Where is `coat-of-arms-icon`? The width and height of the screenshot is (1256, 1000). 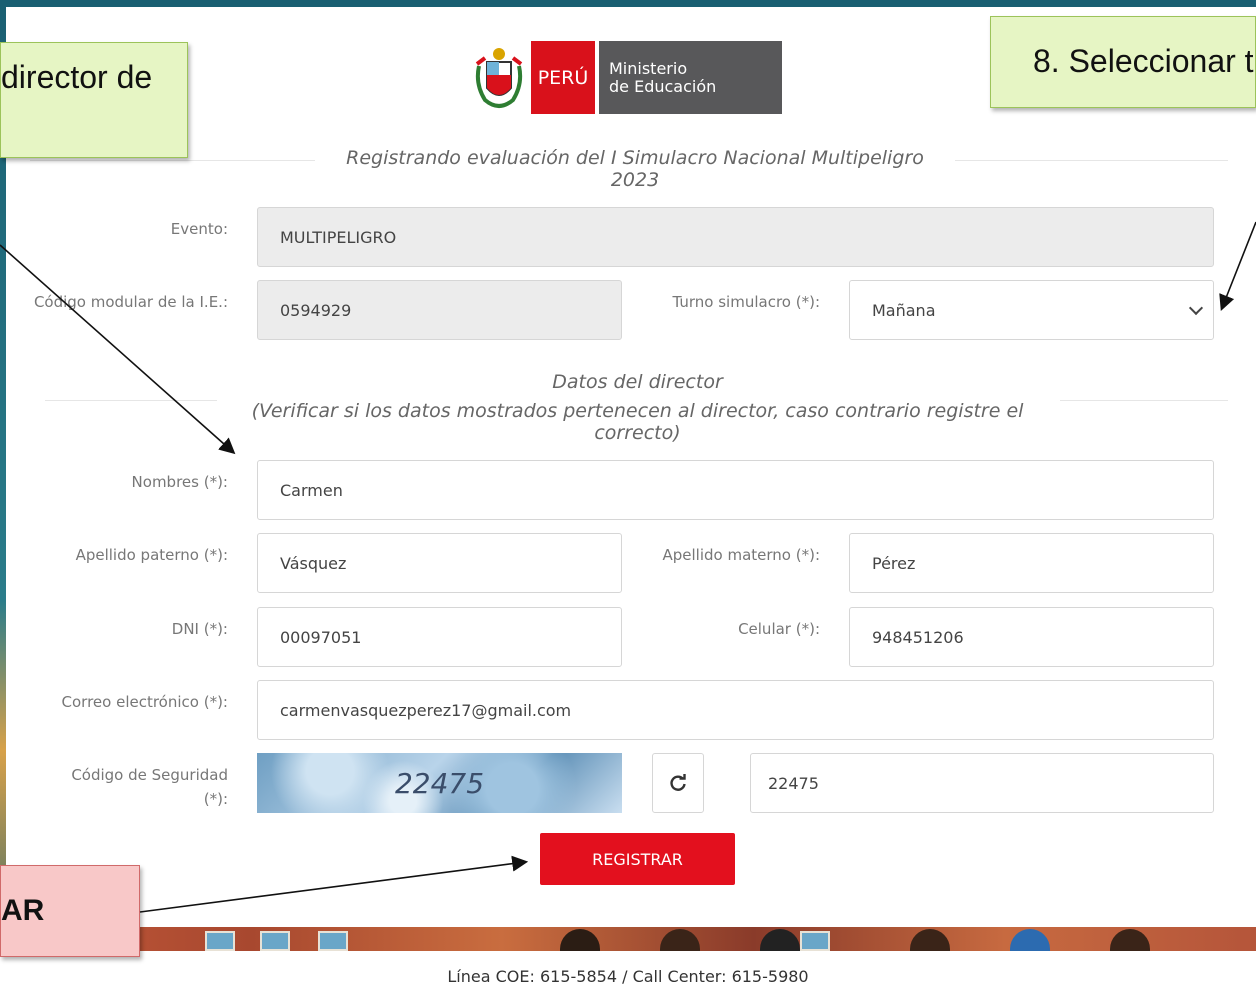
coat-of-arms-icon is located at coordinates (499, 78).